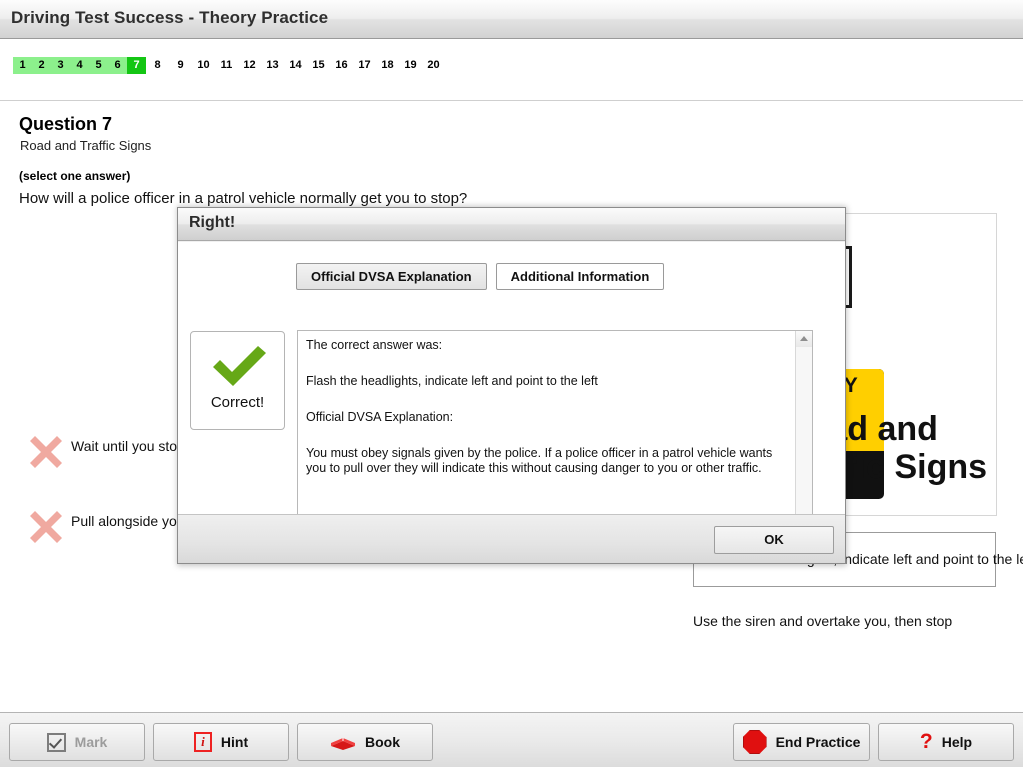 Image resolution: width=1023 pixels, height=767 pixels. Describe the element at coordinates (387, 65) in the screenshot. I see `question-number-18: 18` at that location.